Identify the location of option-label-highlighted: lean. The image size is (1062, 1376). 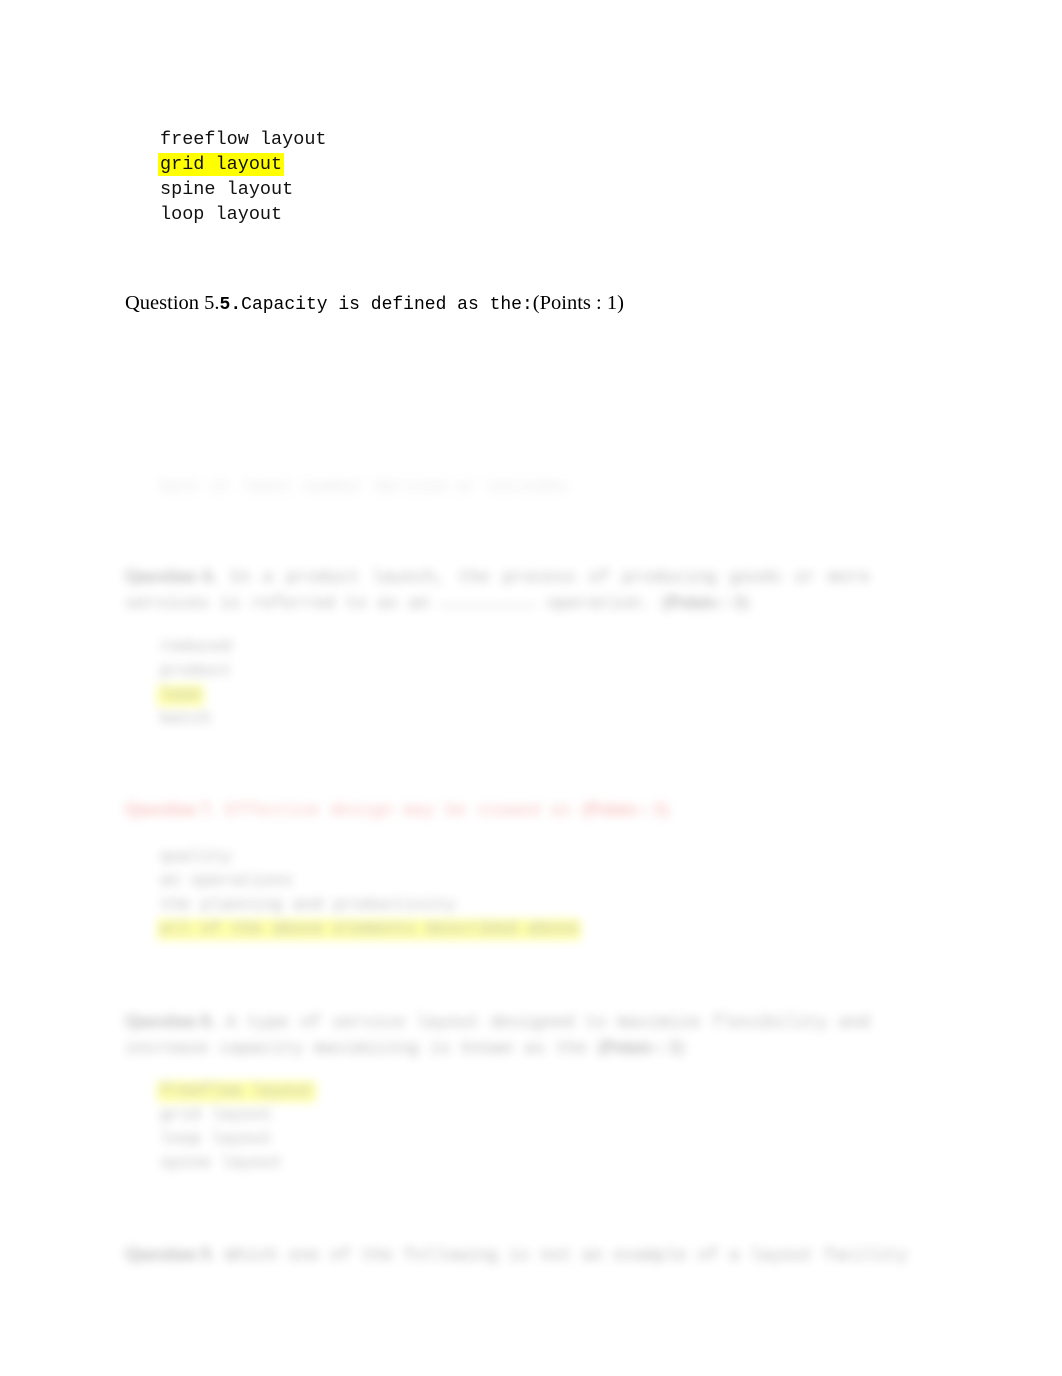
(180, 695).